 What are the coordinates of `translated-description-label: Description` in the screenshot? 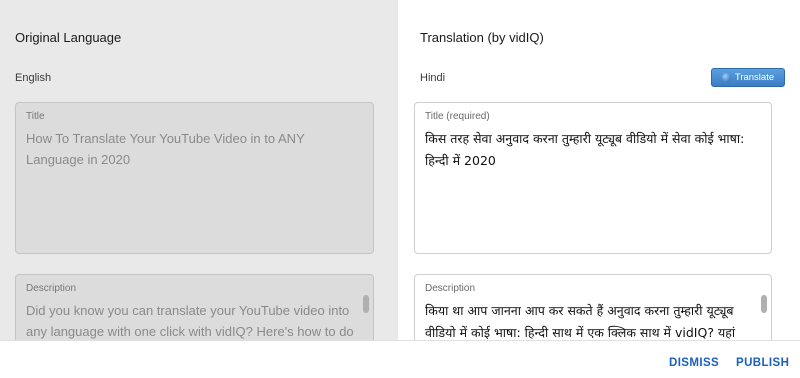 It's located at (450, 288).